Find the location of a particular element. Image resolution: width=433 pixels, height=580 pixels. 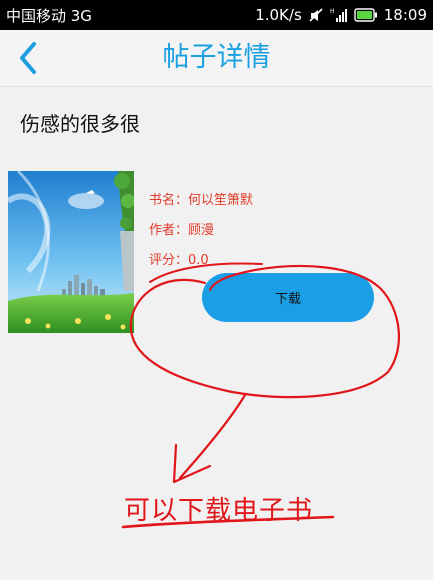

page-title: 帖子详情 is located at coordinates (216, 57).